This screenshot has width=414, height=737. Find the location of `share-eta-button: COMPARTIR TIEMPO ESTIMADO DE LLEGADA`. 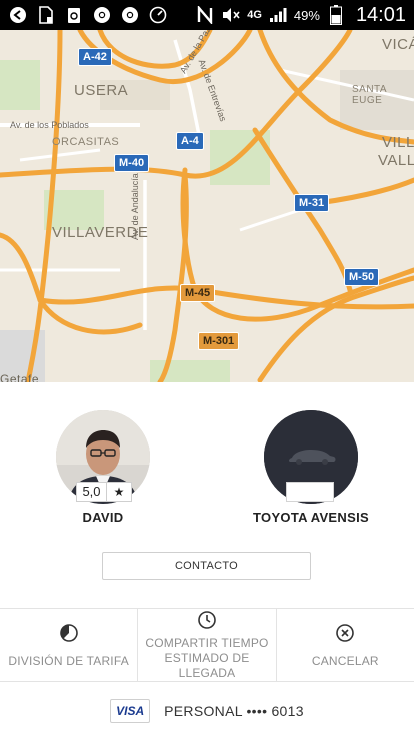

share-eta-button: COMPARTIR TIEMPO ESTIMADO DE LLEGADA is located at coordinates (206, 645).